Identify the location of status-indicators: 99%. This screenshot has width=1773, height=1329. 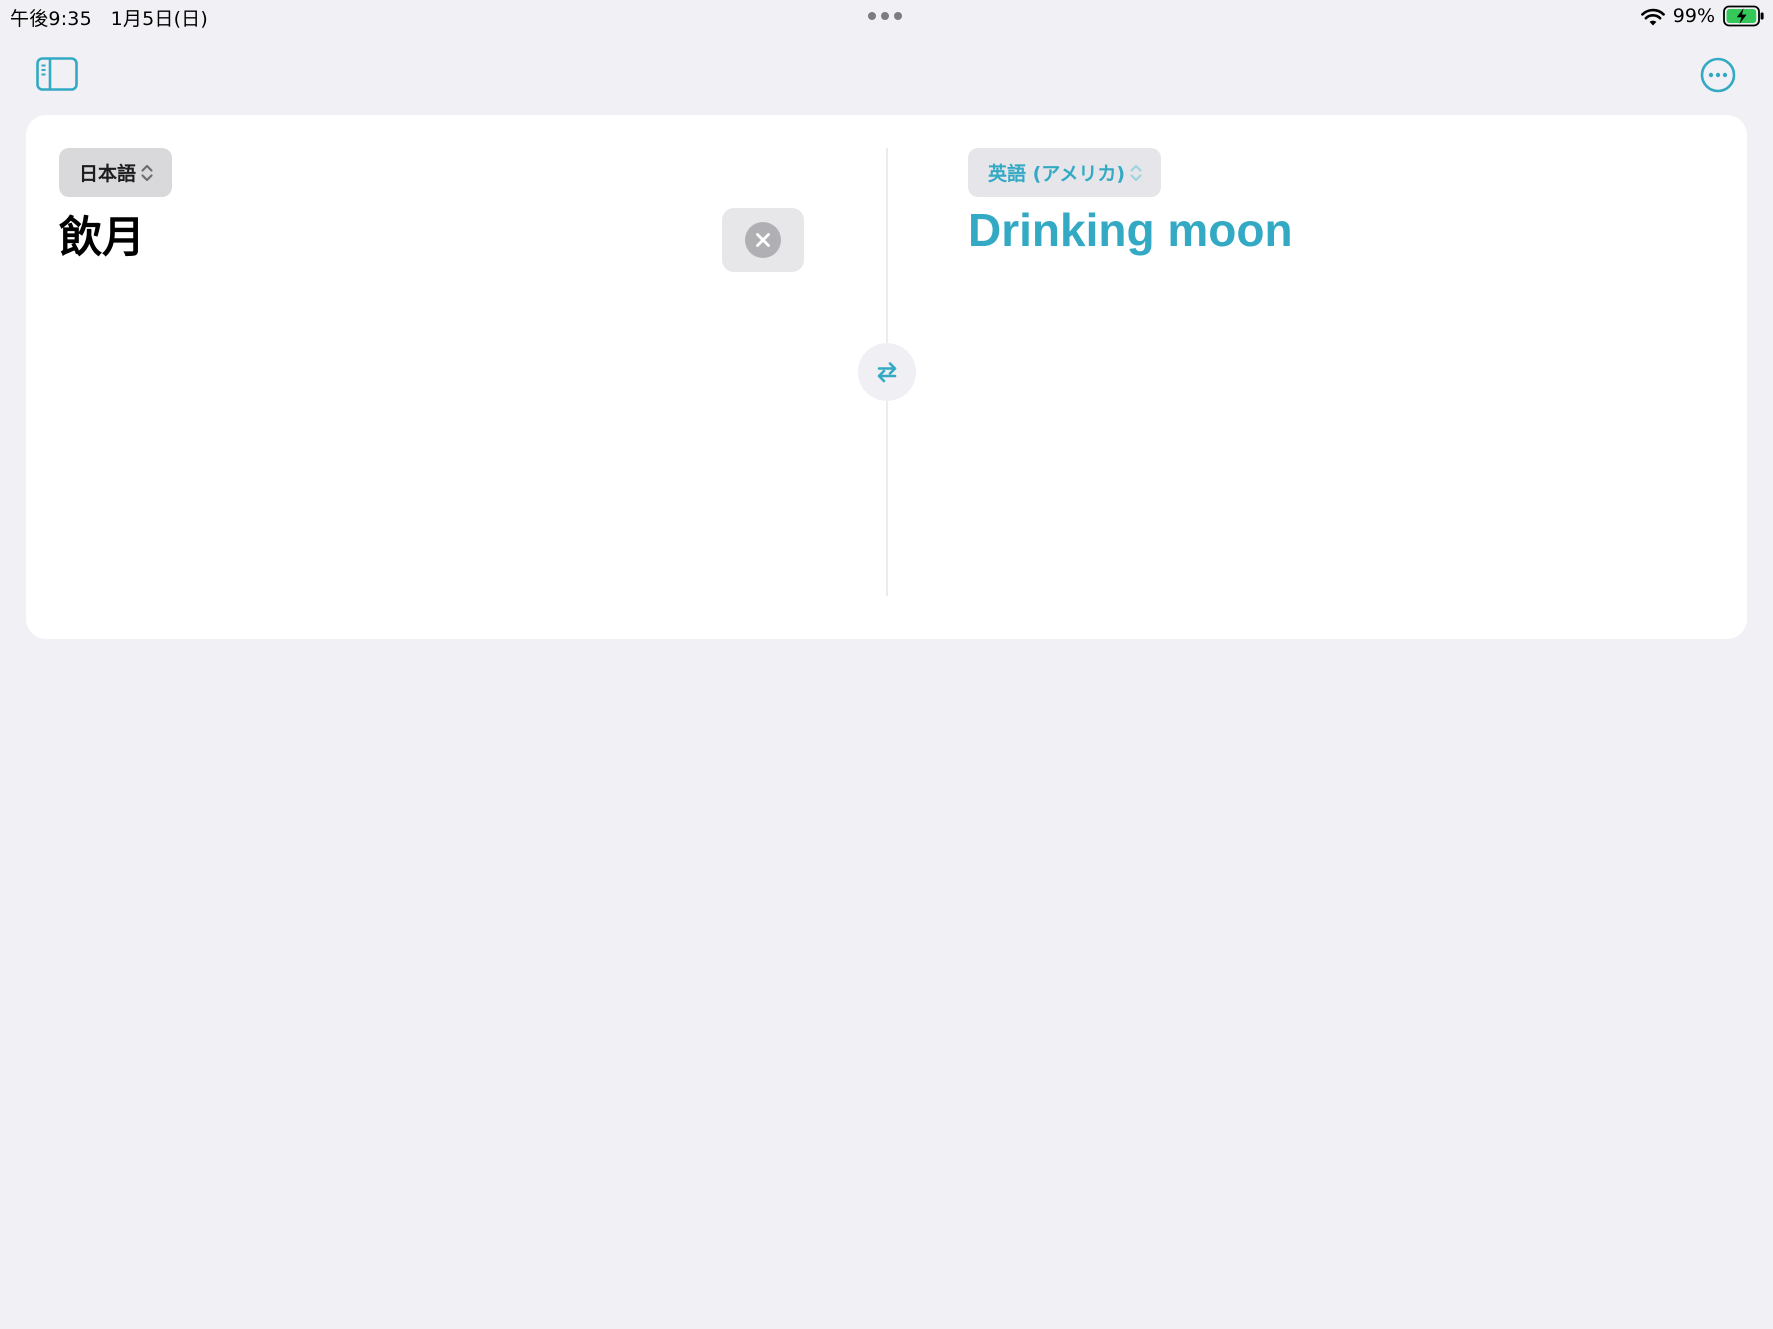
(1702, 16).